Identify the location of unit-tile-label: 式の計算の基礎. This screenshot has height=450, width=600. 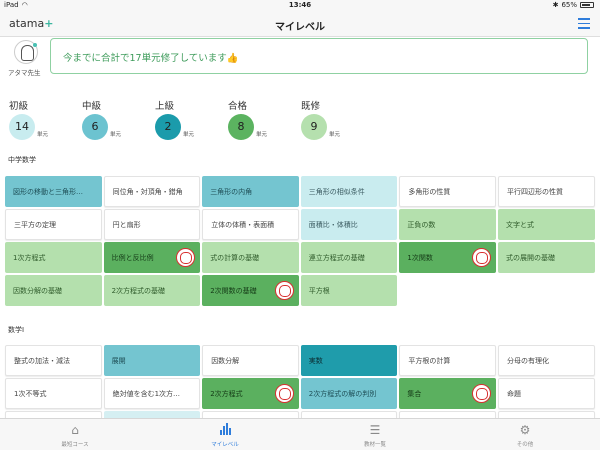
(235, 257).